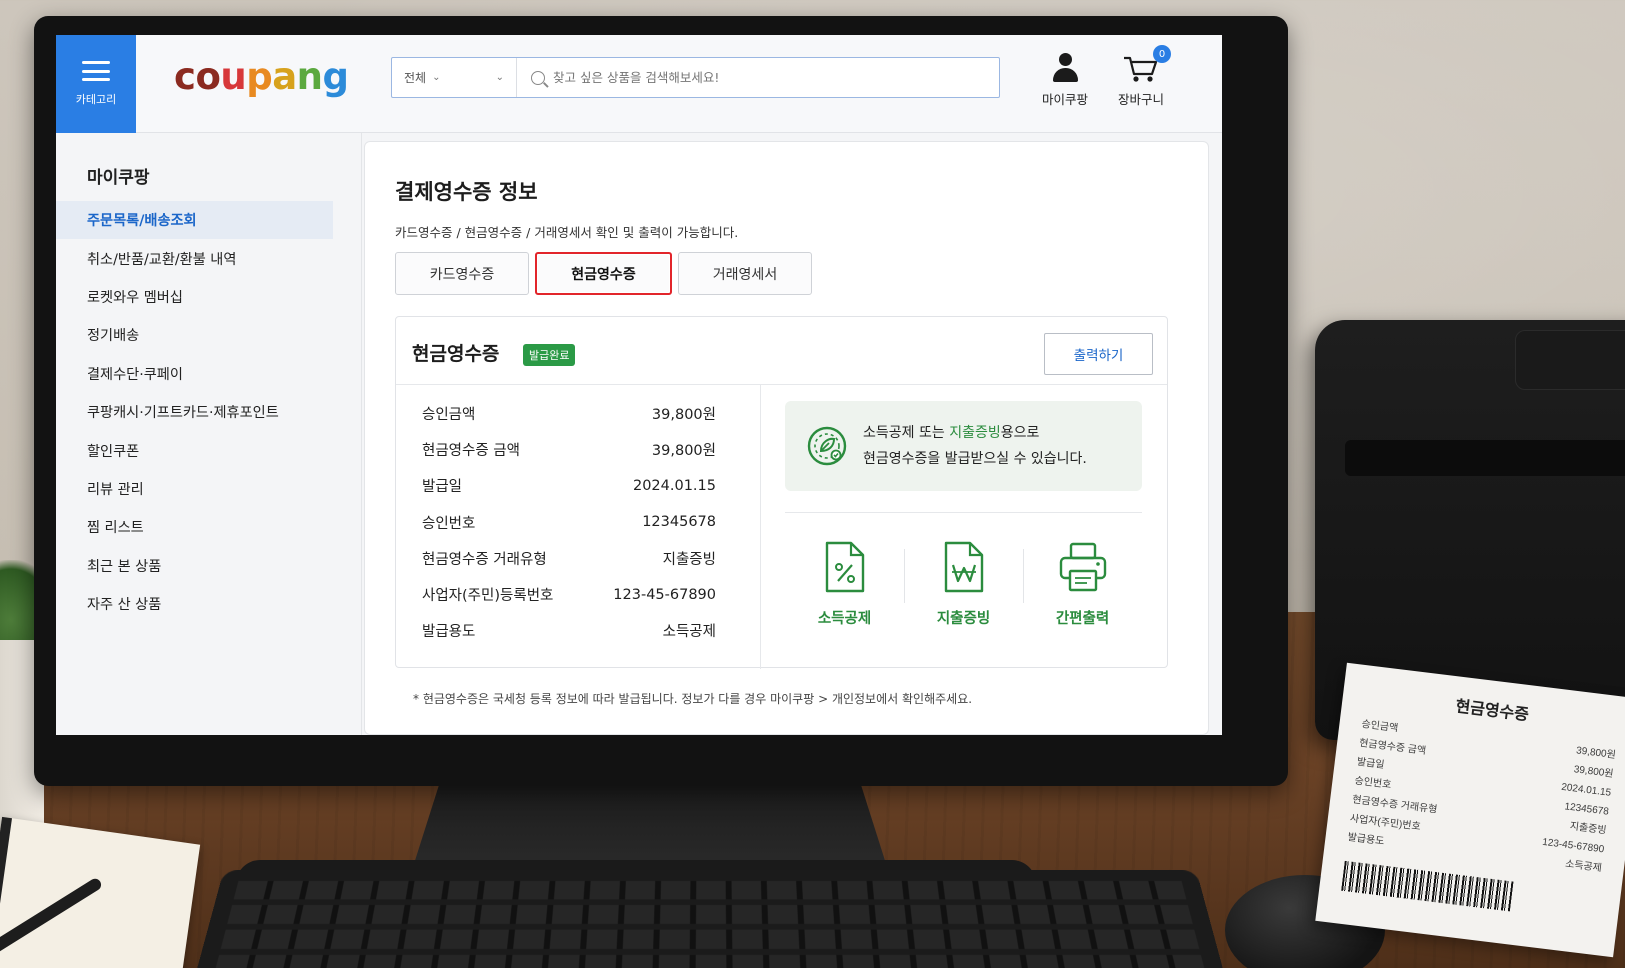 The width and height of the screenshot is (1625, 968). I want to click on tab-receipt-type: 현금영수증, so click(603, 273).